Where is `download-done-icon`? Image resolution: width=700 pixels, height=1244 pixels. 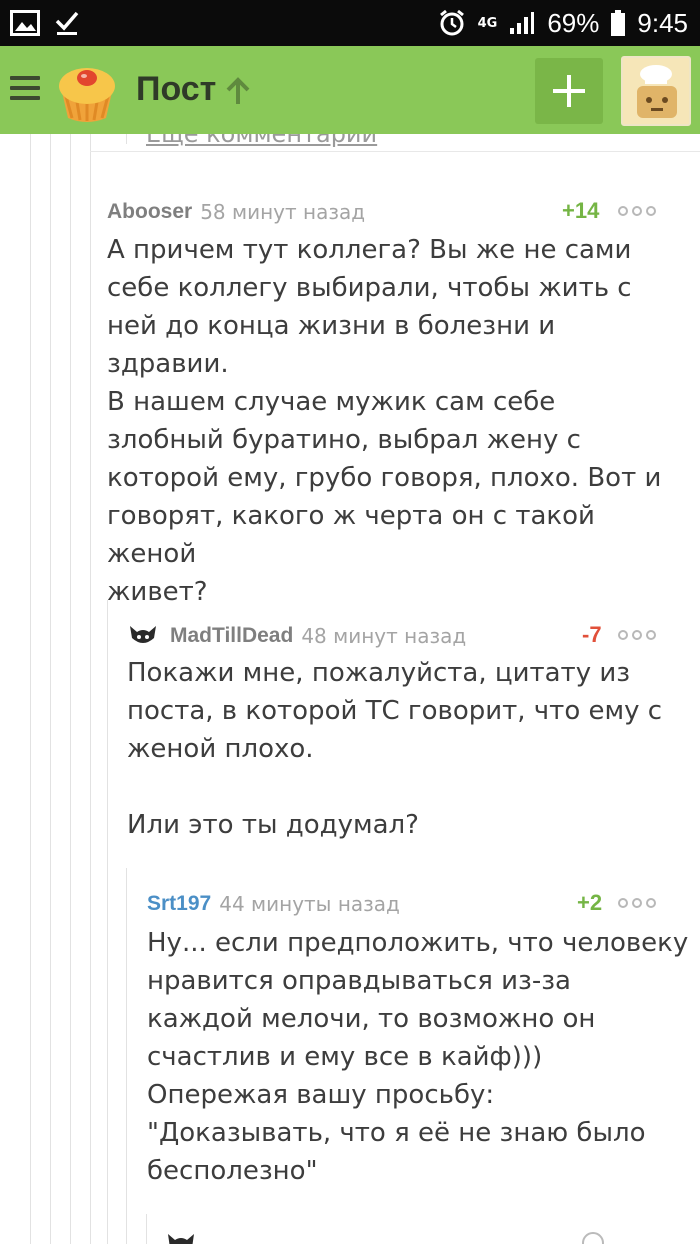
download-done-icon is located at coordinates (67, 23).